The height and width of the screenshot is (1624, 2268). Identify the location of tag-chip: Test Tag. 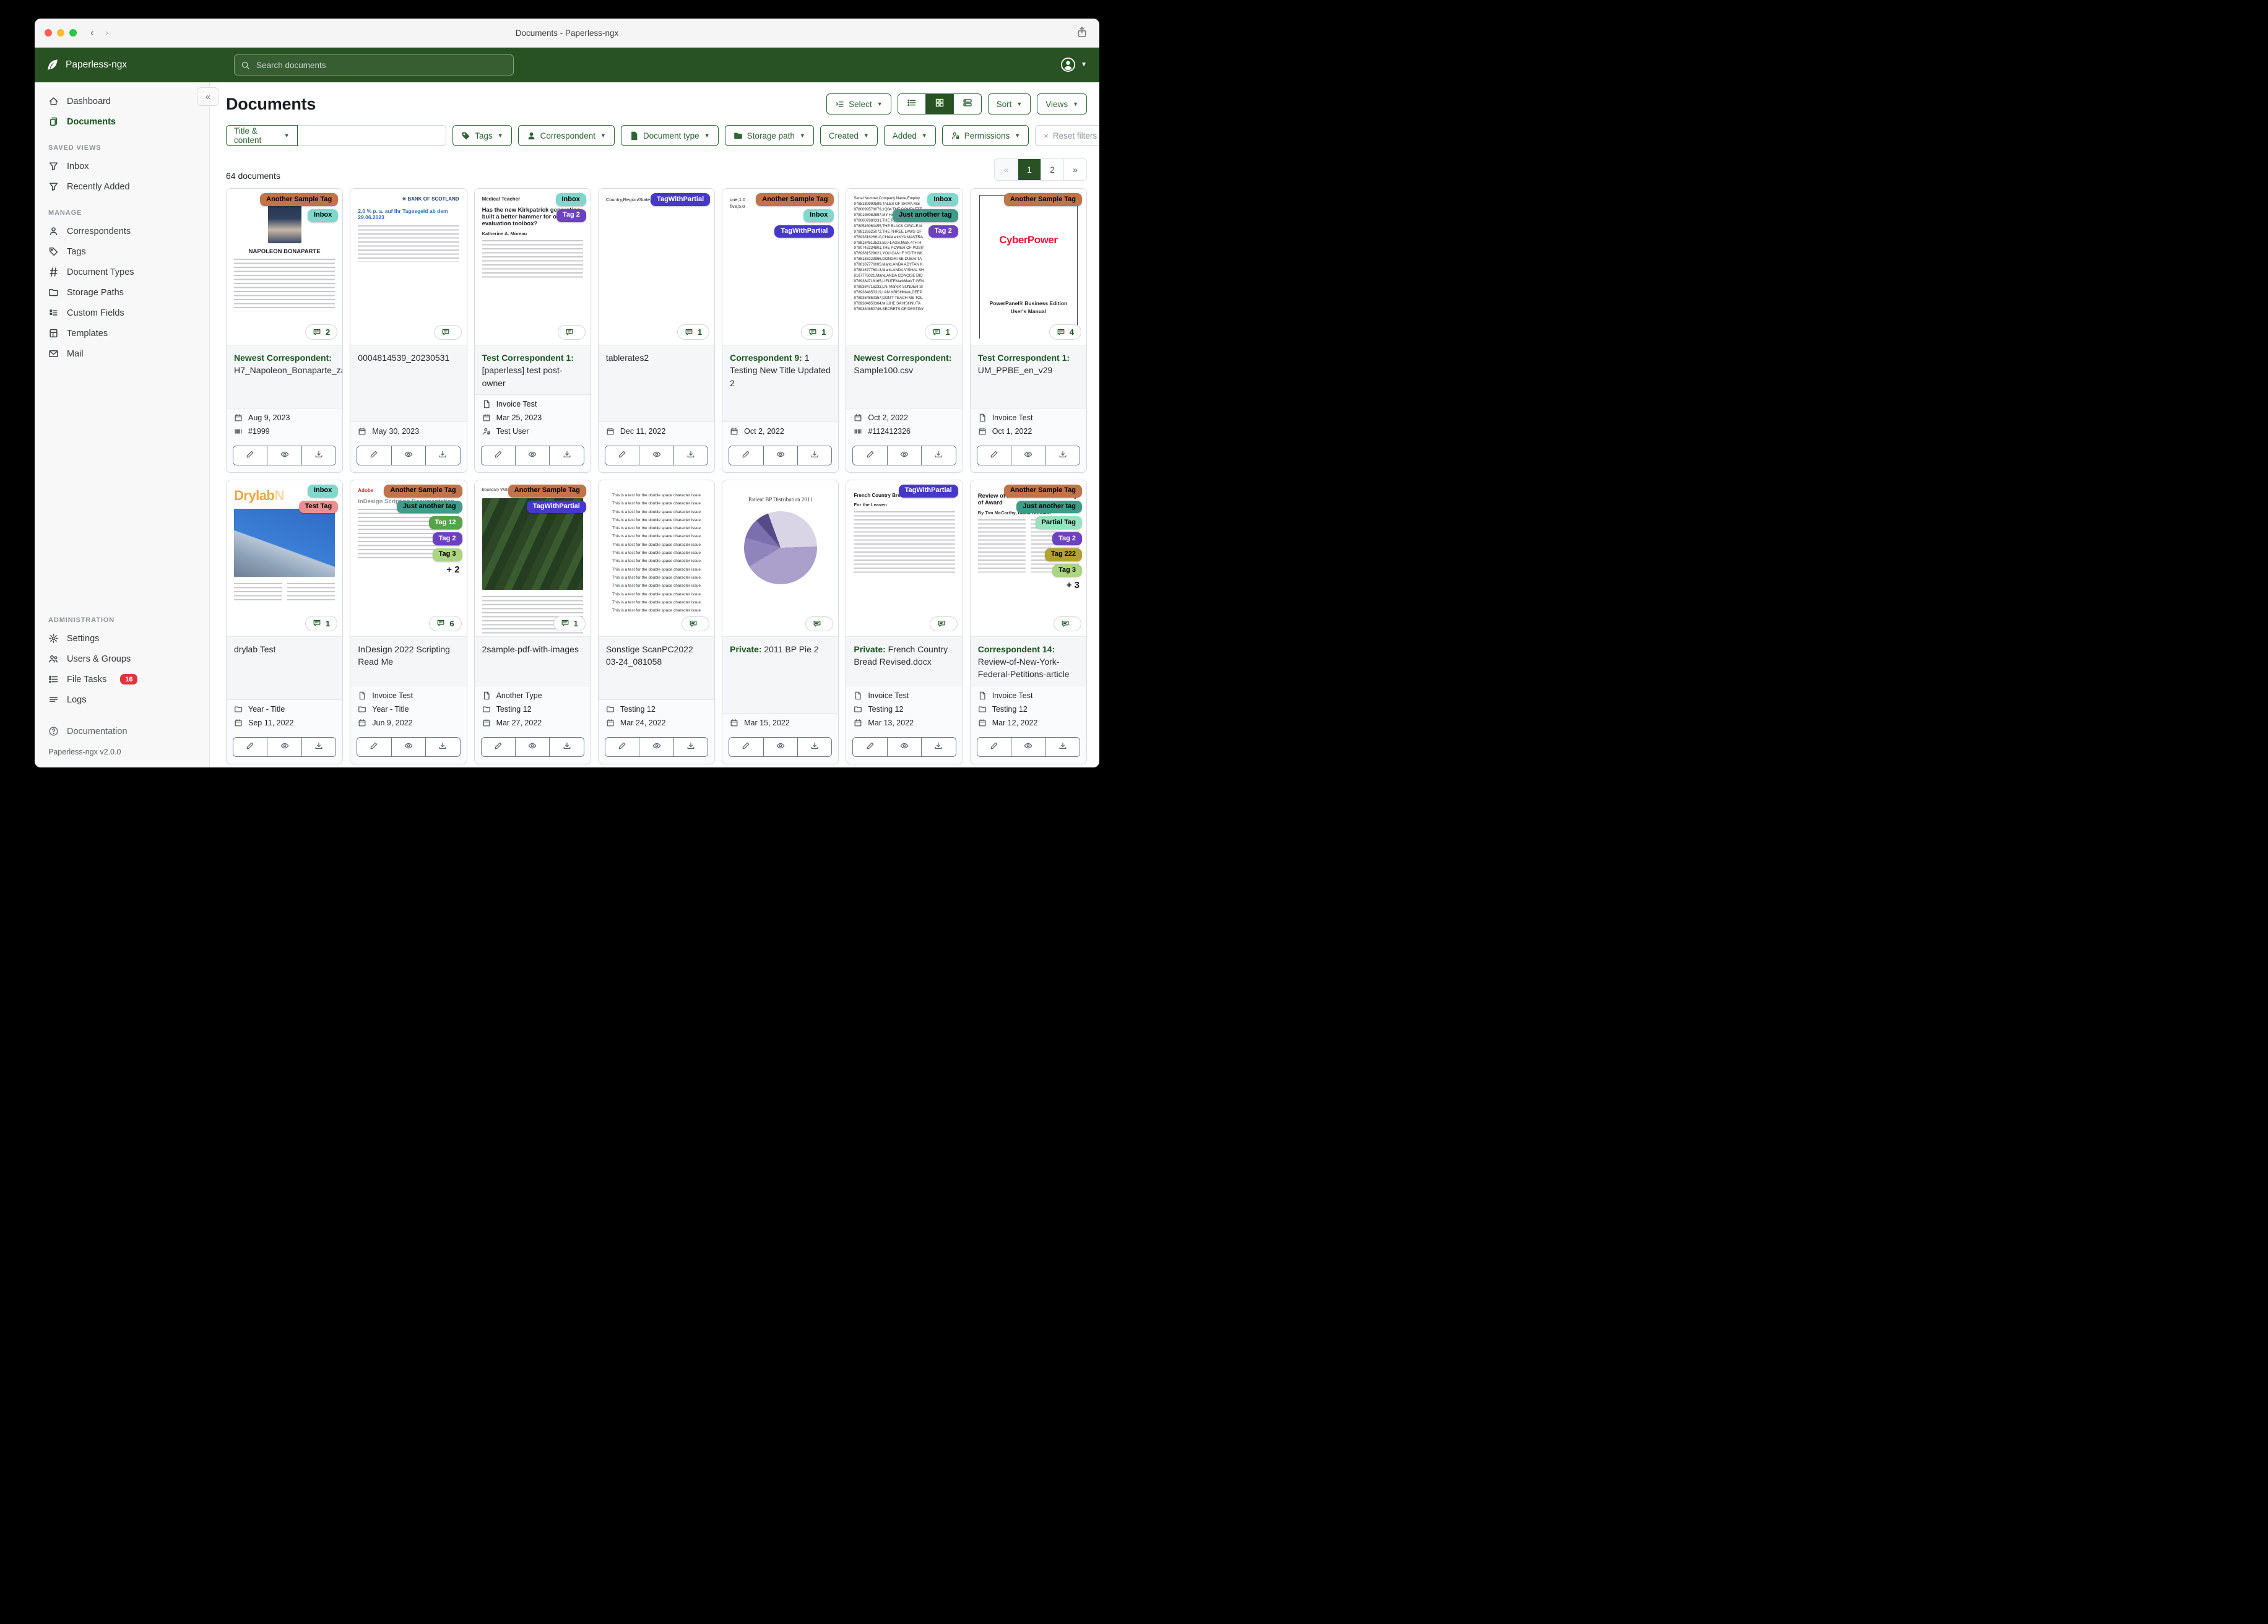
(318, 507).